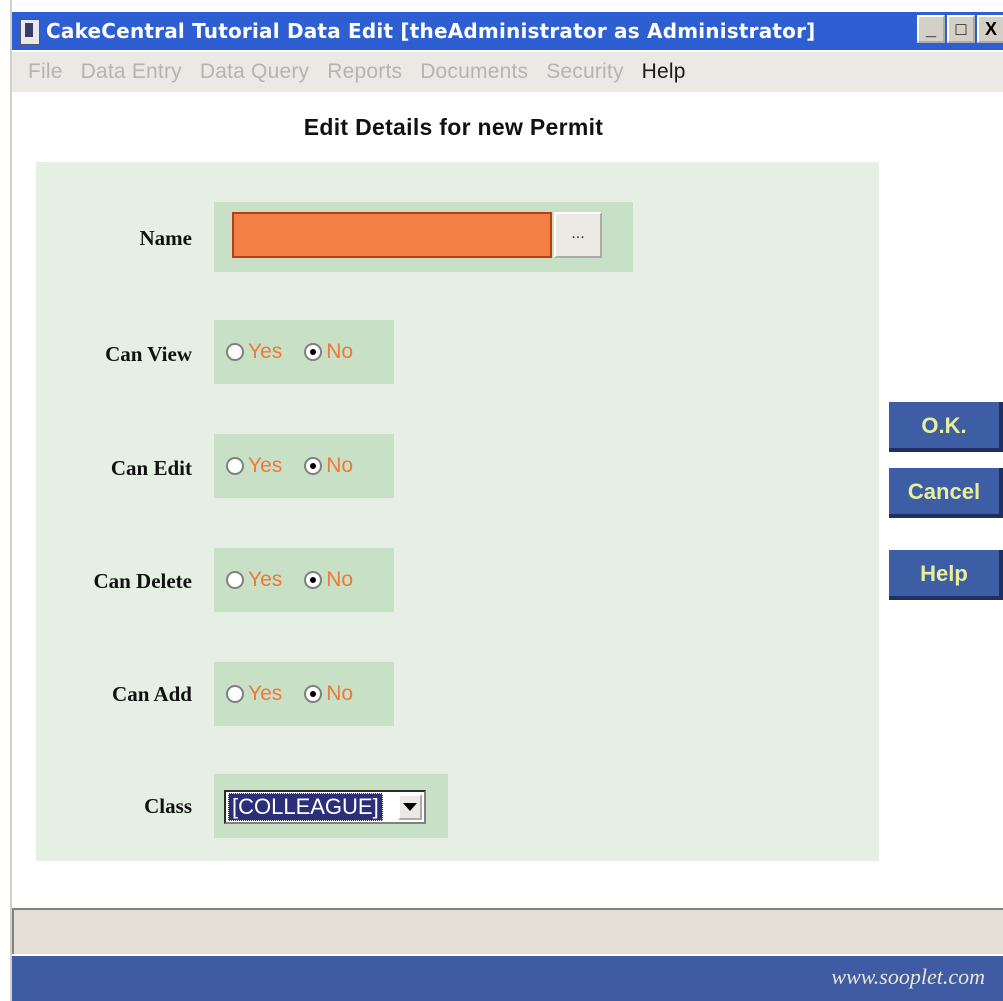 The width and height of the screenshot is (1003, 1001). What do you see at coordinates (151, 468) in the screenshot?
I see `can-edit-label: Can Edit` at bounding box center [151, 468].